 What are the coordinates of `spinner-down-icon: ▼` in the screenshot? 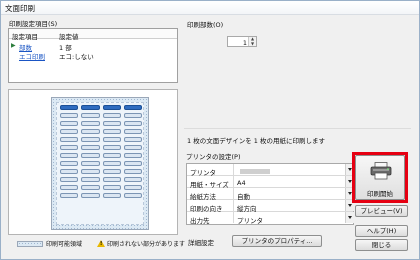 It's located at (252, 44).